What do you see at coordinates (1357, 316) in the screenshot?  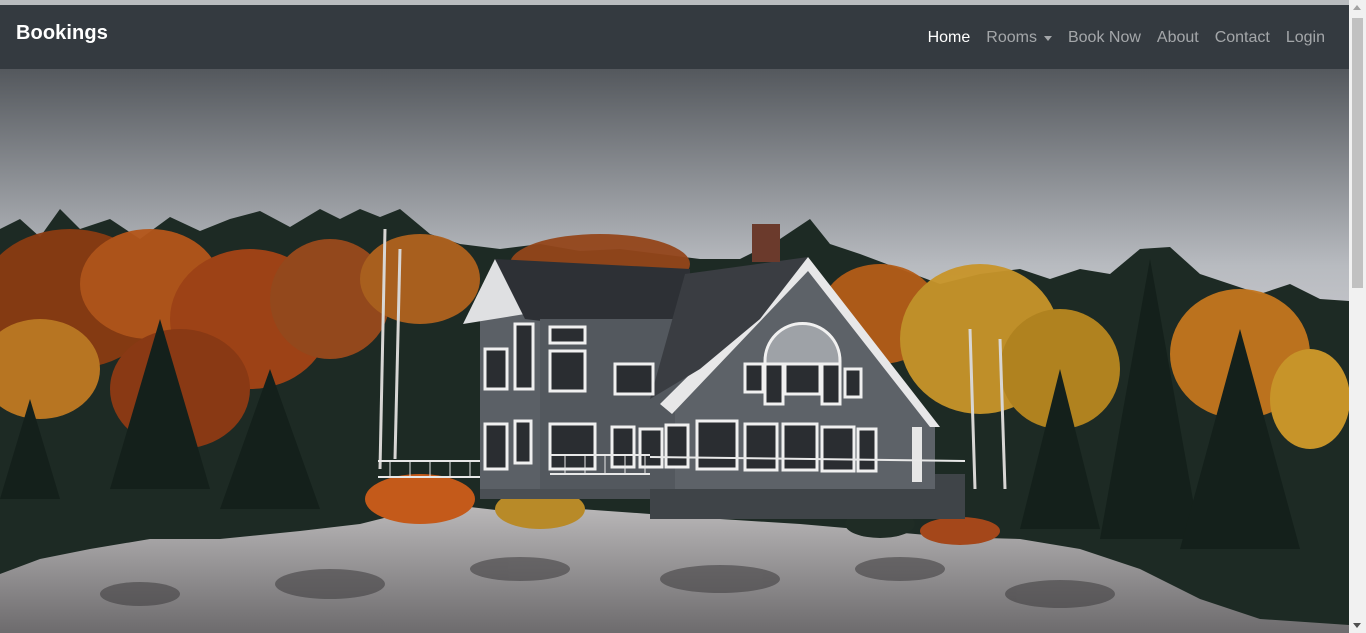 I see `vertical-scrollbar` at bounding box center [1357, 316].